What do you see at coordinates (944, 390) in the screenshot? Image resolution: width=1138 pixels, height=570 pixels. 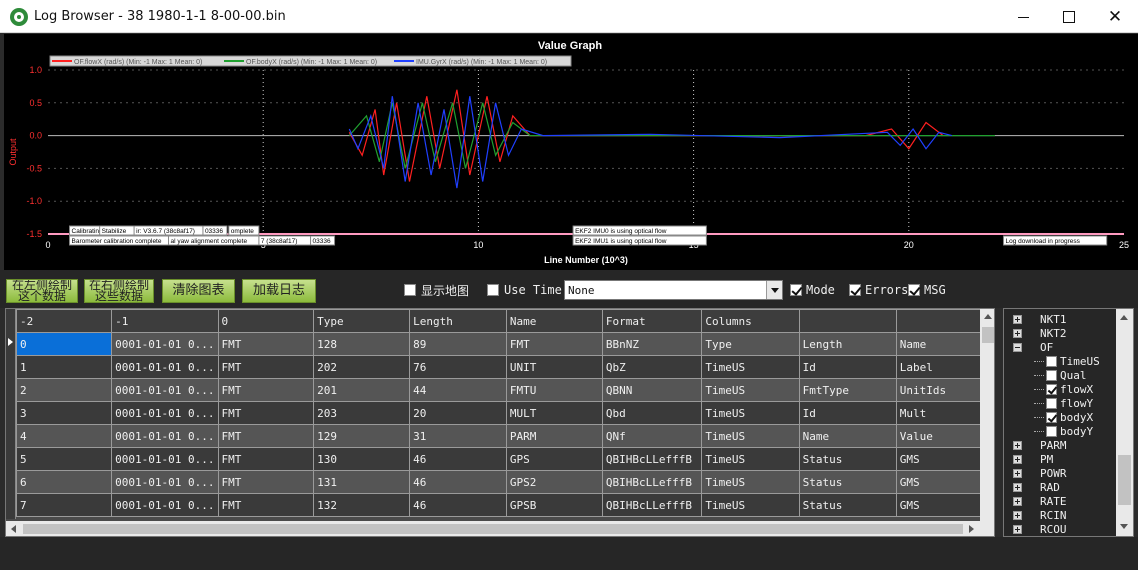 I see `table-cell: UnitIds` at bounding box center [944, 390].